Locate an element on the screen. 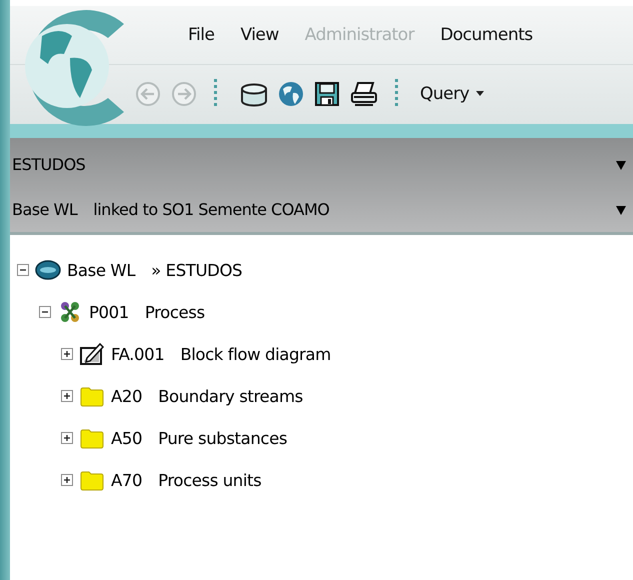 This screenshot has height=580, width=633. caret-icon is located at coordinates (480, 94).